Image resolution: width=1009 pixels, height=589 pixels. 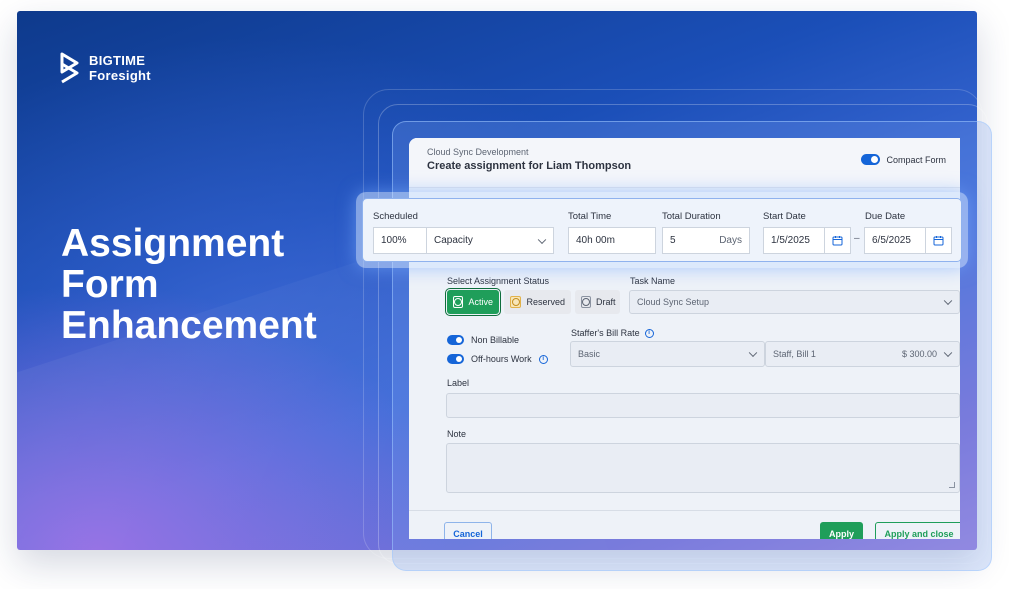 What do you see at coordinates (605, 333) in the screenshot?
I see `bill-rate-label: Staffer's Bill Rate` at bounding box center [605, 333].